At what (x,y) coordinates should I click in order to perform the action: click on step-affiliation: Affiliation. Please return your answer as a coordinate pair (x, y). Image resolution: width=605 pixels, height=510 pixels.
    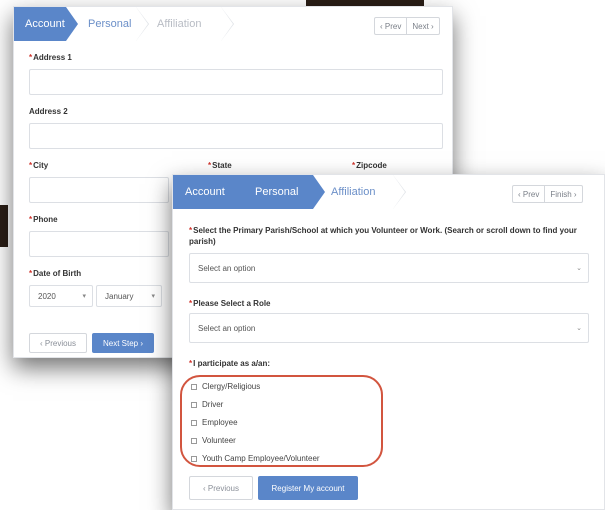
    Looking at the image, I should click on (359, 192).